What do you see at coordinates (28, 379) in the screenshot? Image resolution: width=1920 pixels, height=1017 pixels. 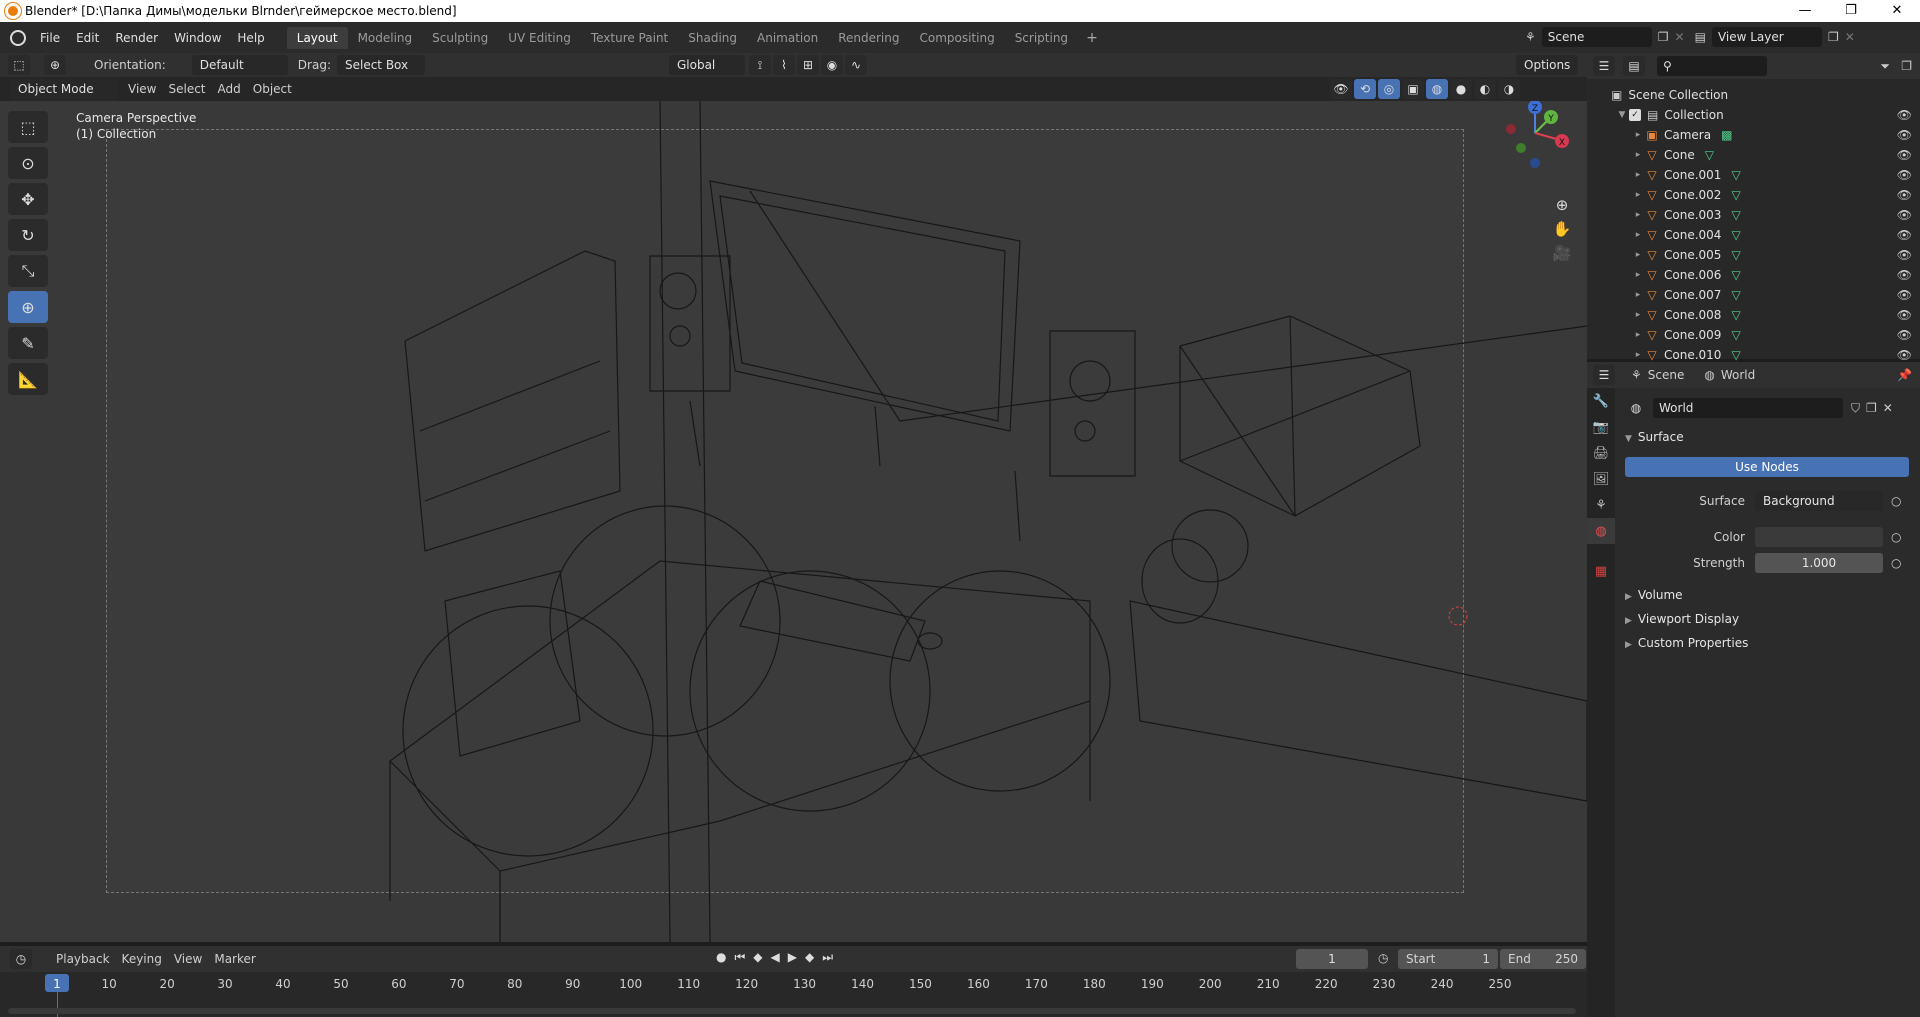 I see `measure-tool-icon: 📐` at bounding box center [28, 379].